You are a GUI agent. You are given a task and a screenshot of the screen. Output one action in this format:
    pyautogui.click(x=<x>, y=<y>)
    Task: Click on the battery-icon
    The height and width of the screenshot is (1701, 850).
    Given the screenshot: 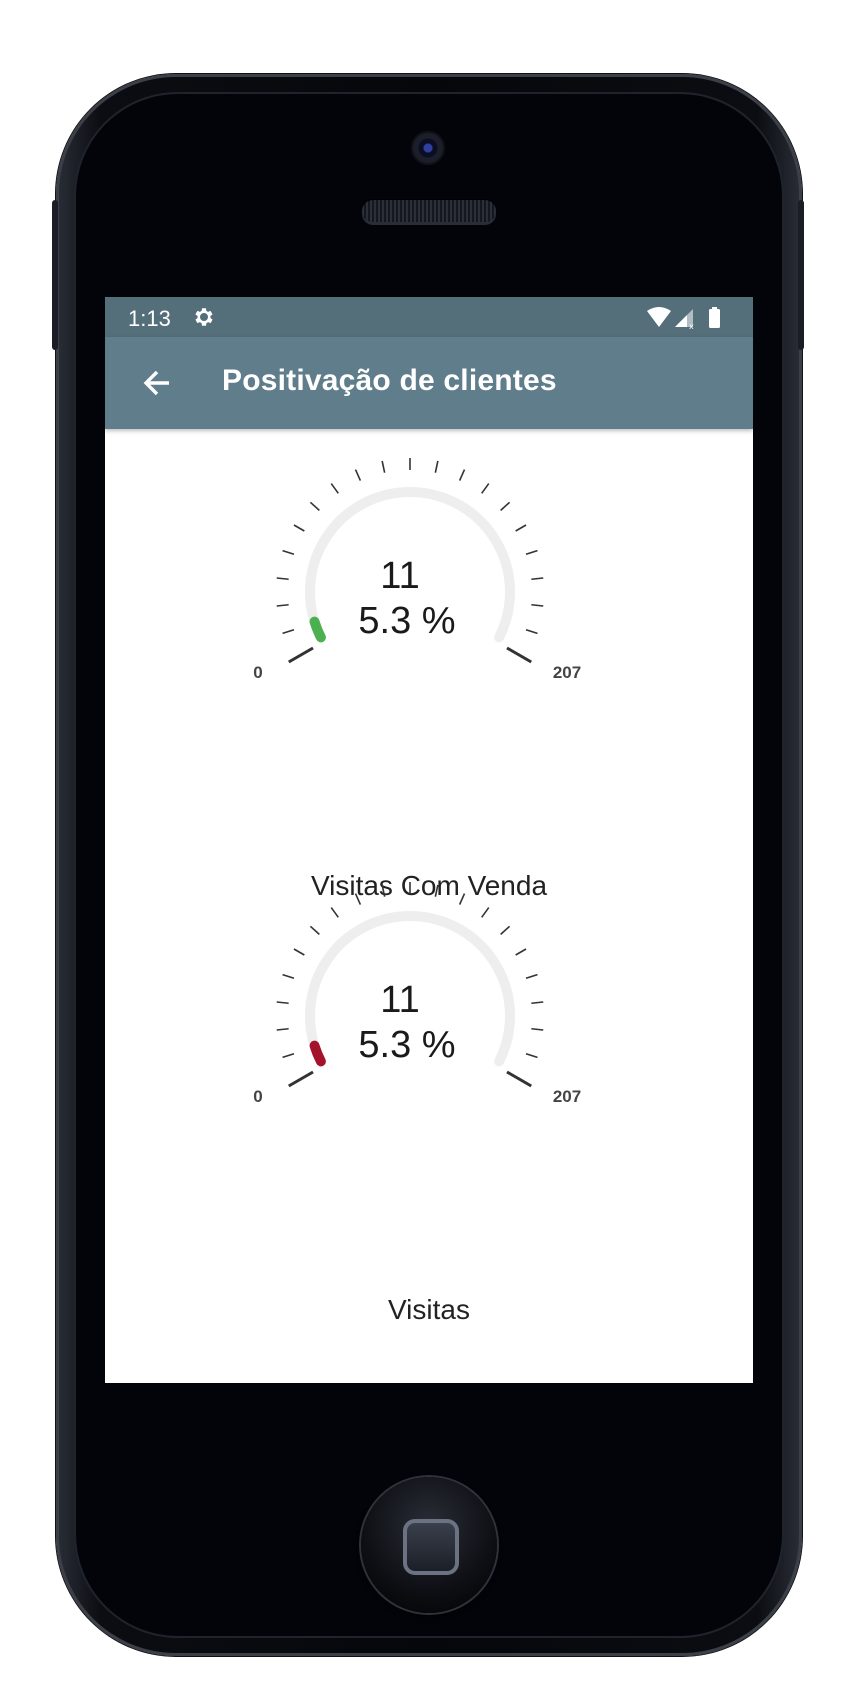 What is the action you would take?
    pyautogui.click(x=714, y=317)
    